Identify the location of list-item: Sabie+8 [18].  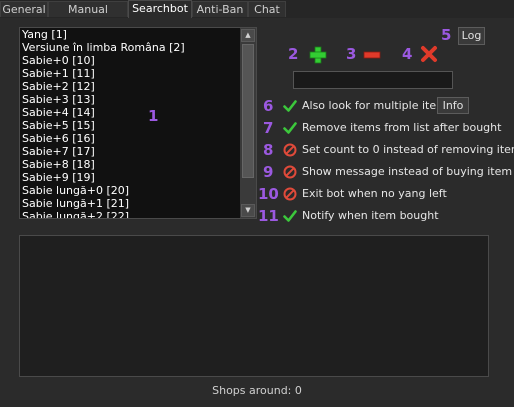
(131, 164).